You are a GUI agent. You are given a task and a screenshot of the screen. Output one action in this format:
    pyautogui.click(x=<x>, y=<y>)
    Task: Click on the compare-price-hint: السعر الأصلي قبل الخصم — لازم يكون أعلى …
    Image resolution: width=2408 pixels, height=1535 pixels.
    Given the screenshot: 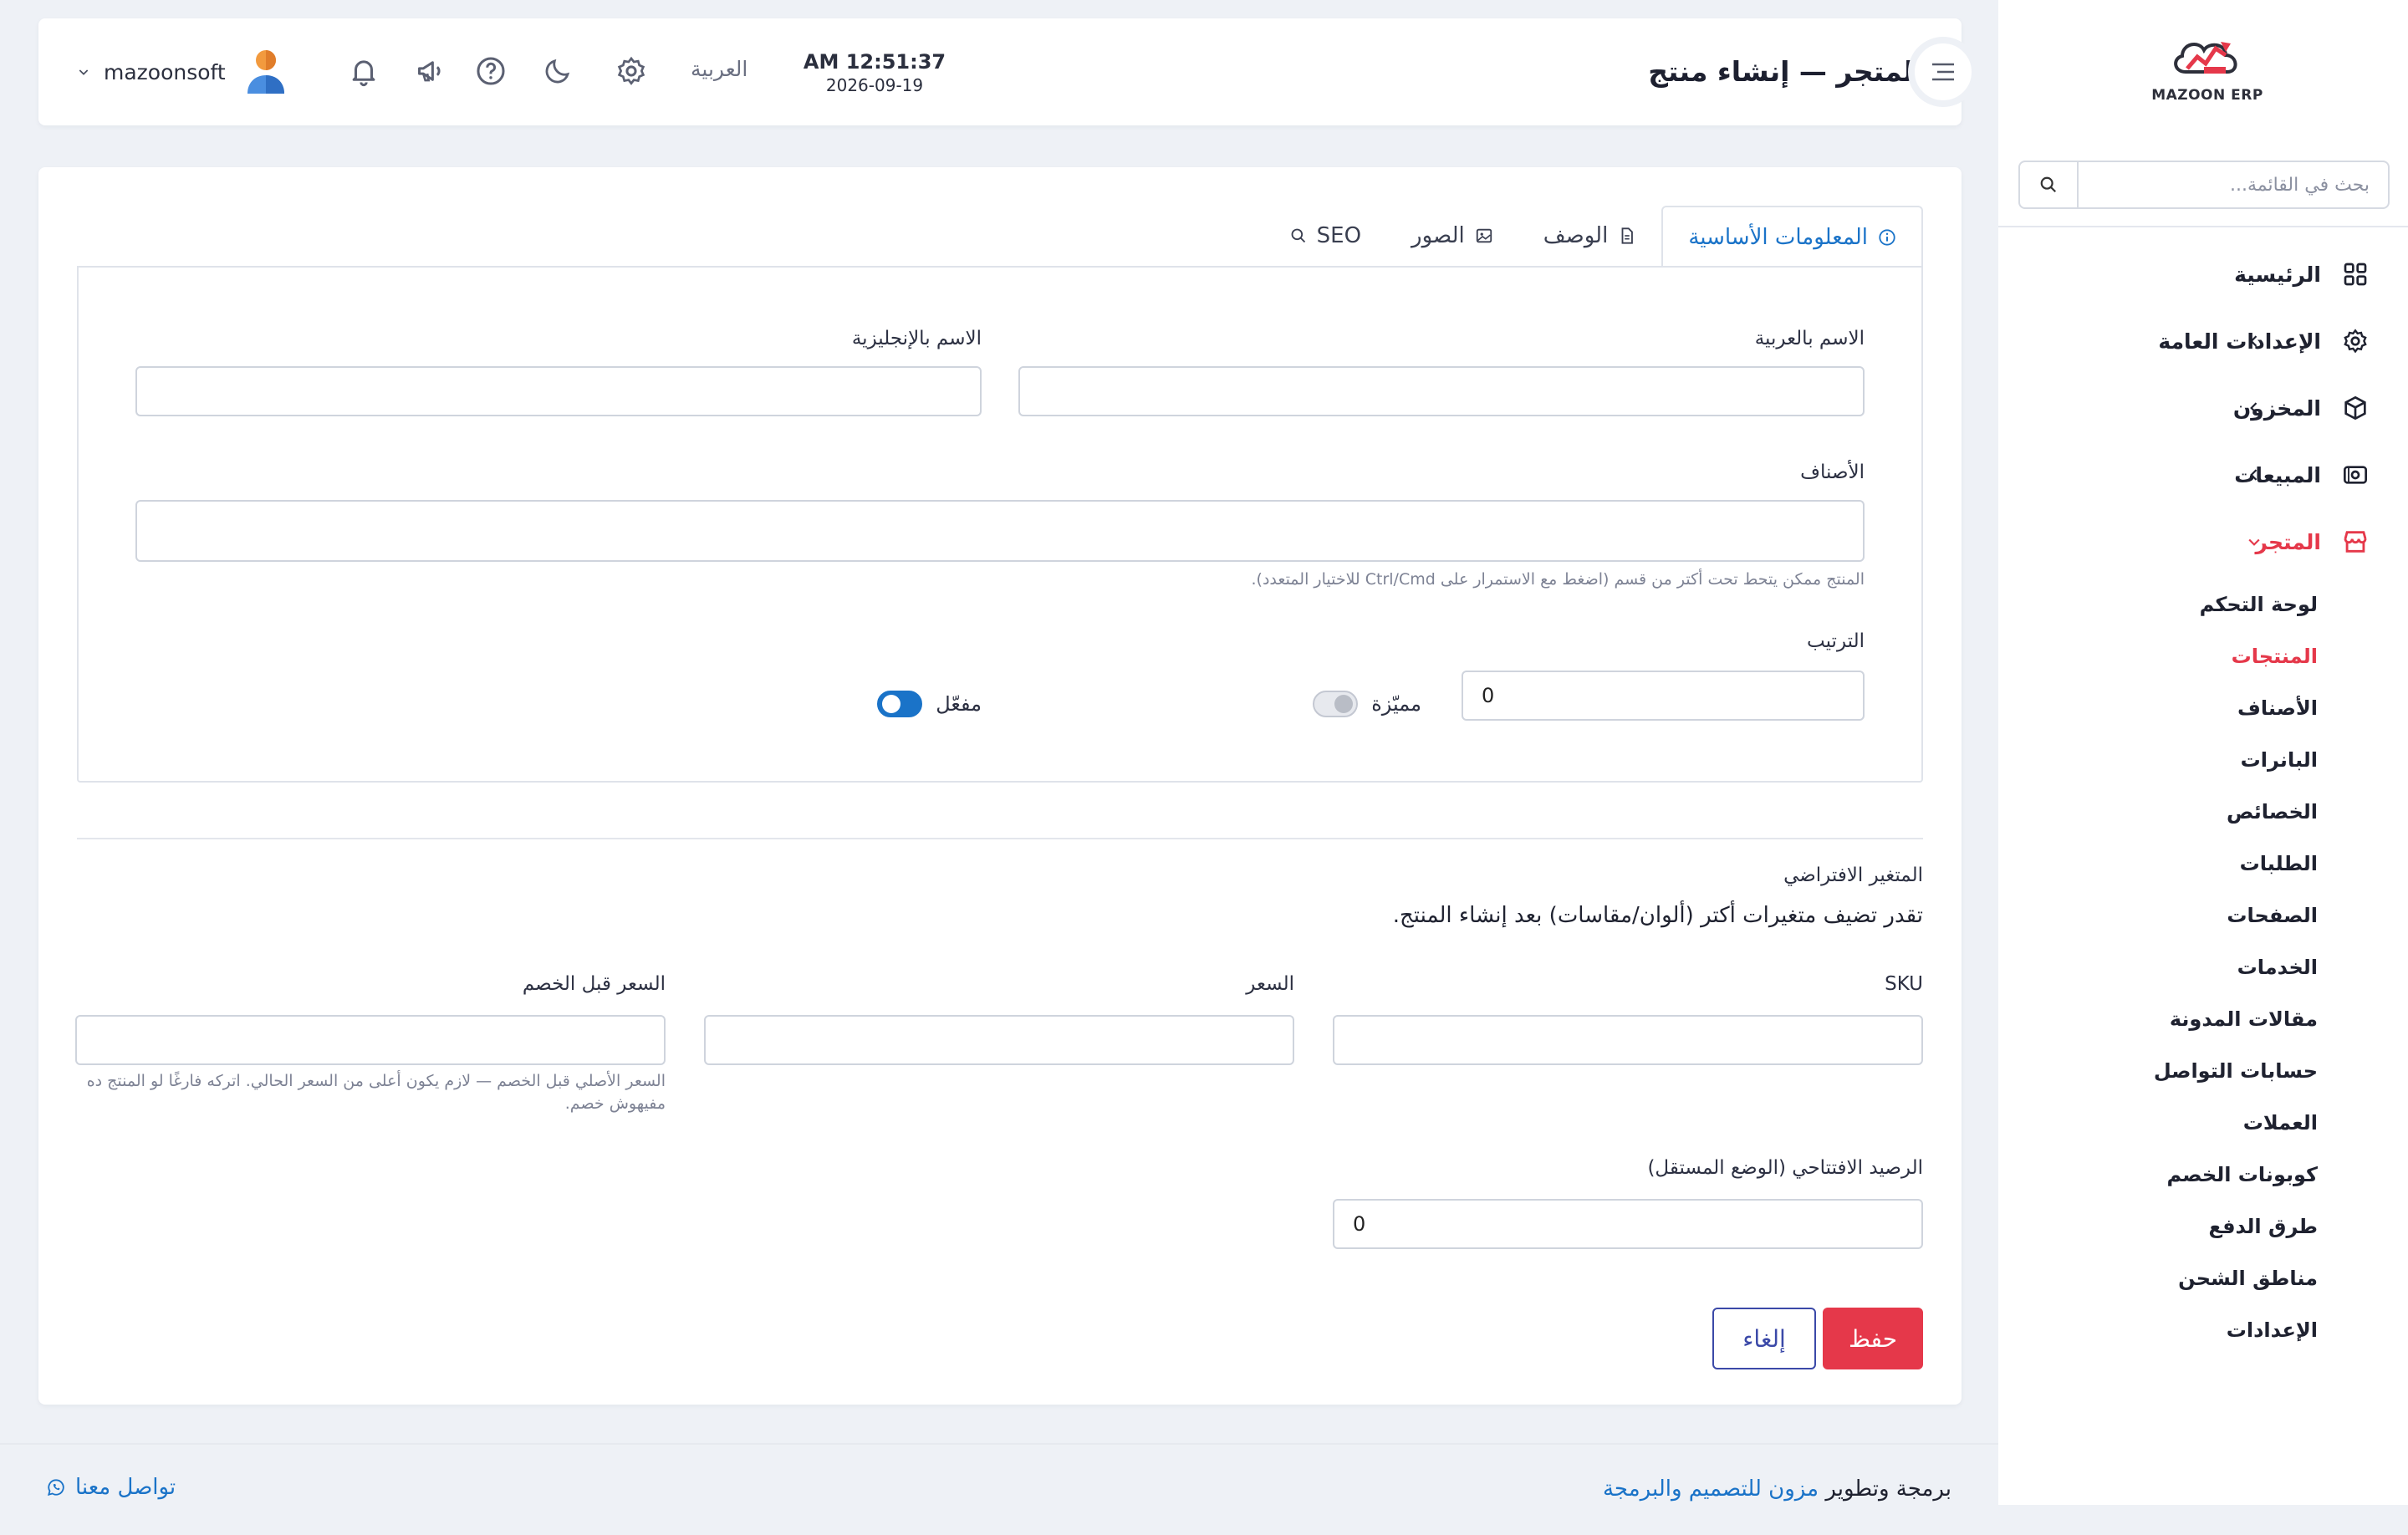 What is the action you would take?
    pyautogui.click(x=376, y=1092)
    